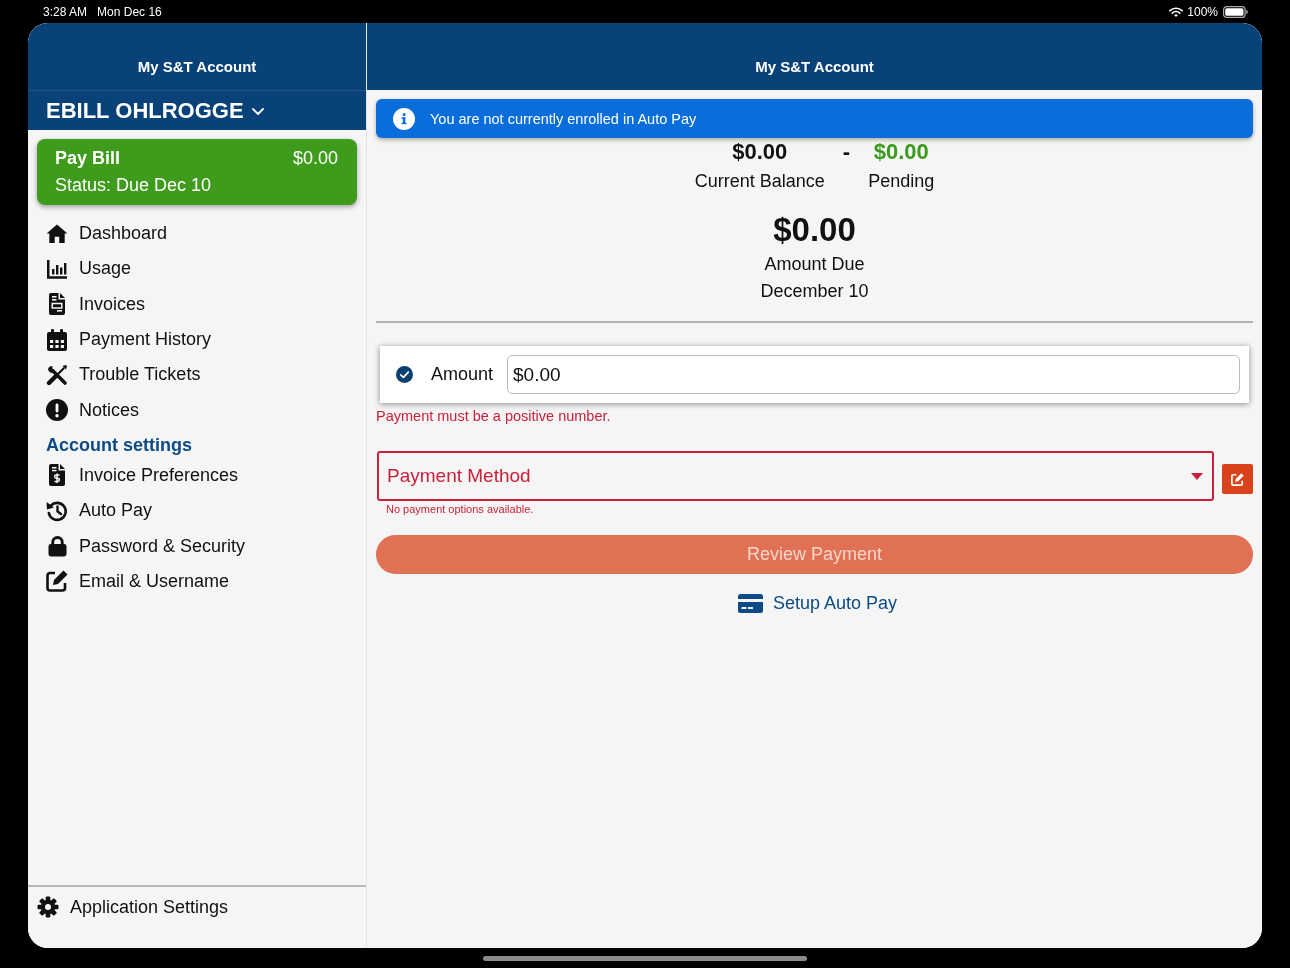 This screenshot has width=1290, height=968. Describe the element at coordinates (197, 511) in the screenshot. I see `nav-item: Auto Pay` at that location.